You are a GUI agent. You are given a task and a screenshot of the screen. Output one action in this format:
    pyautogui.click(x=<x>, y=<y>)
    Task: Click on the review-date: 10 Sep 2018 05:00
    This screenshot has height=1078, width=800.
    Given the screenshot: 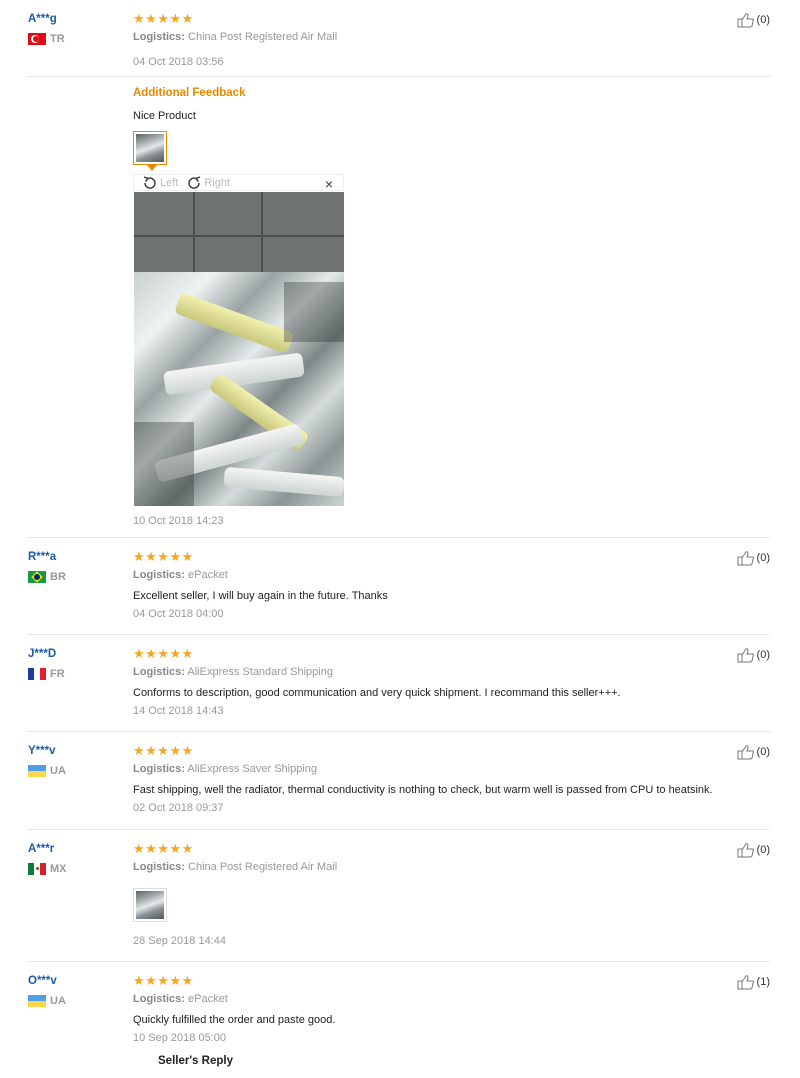 What is the action you would take?
    pyautogui.click(x=179, y=1038)
    